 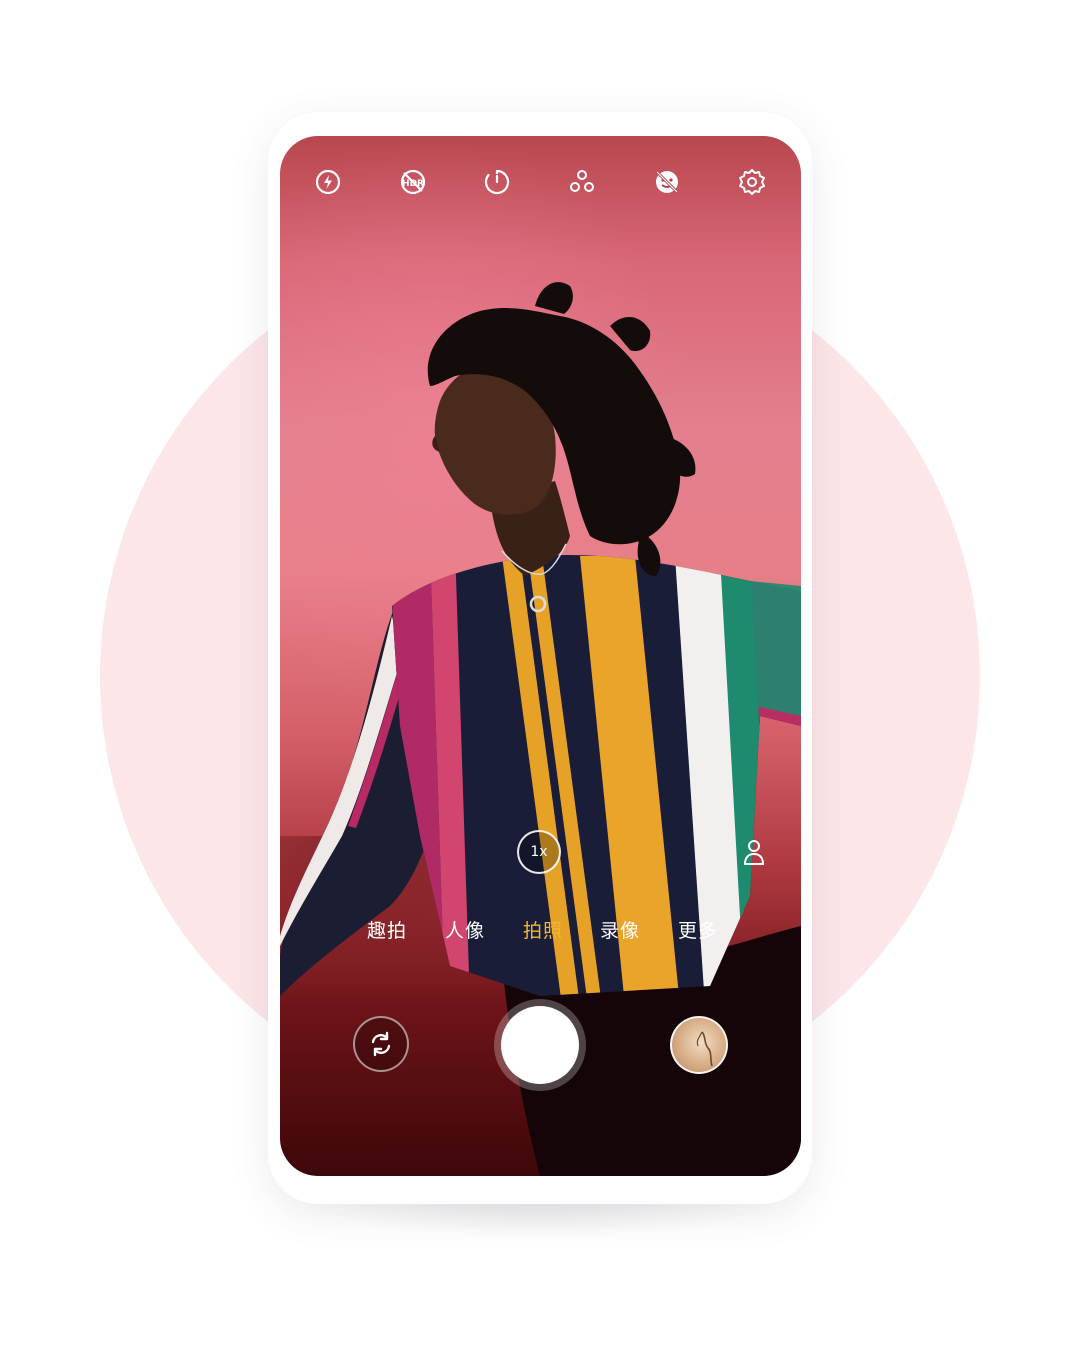 I want to click on mode-item: 人像, so click(x=465, y=929).